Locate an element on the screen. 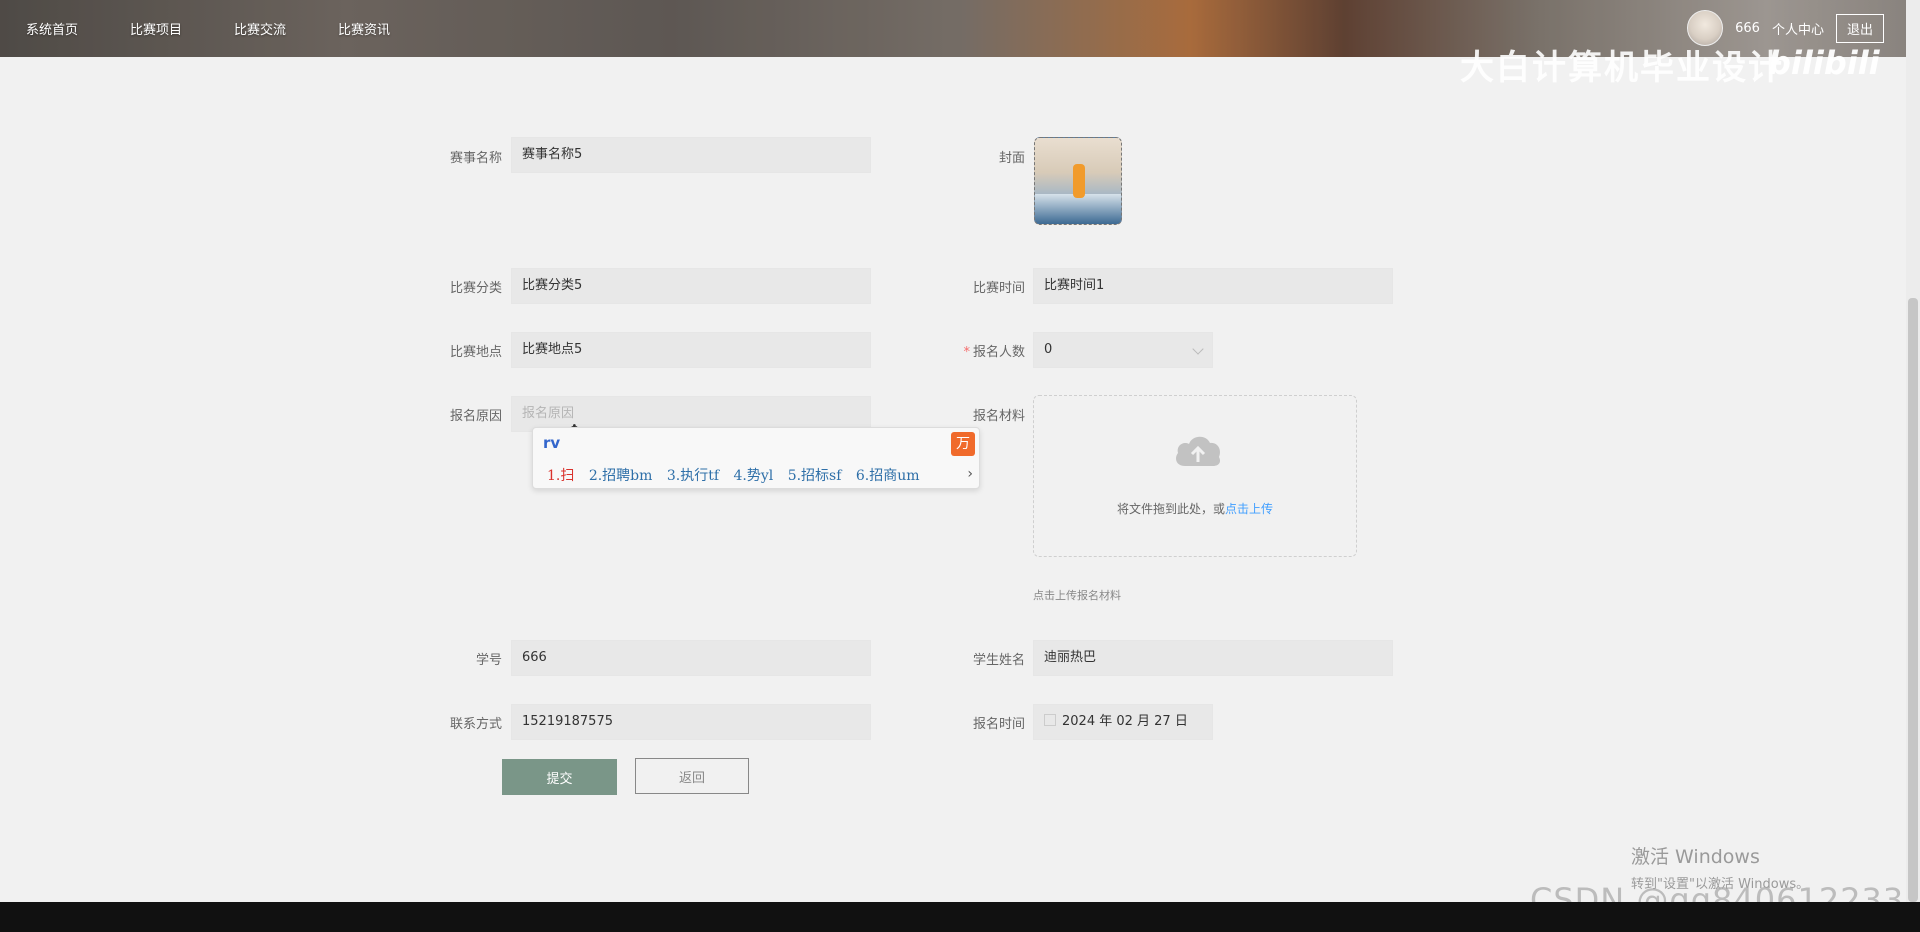  ime-candidate: 1.扫 is located at coordinates (560, 476).